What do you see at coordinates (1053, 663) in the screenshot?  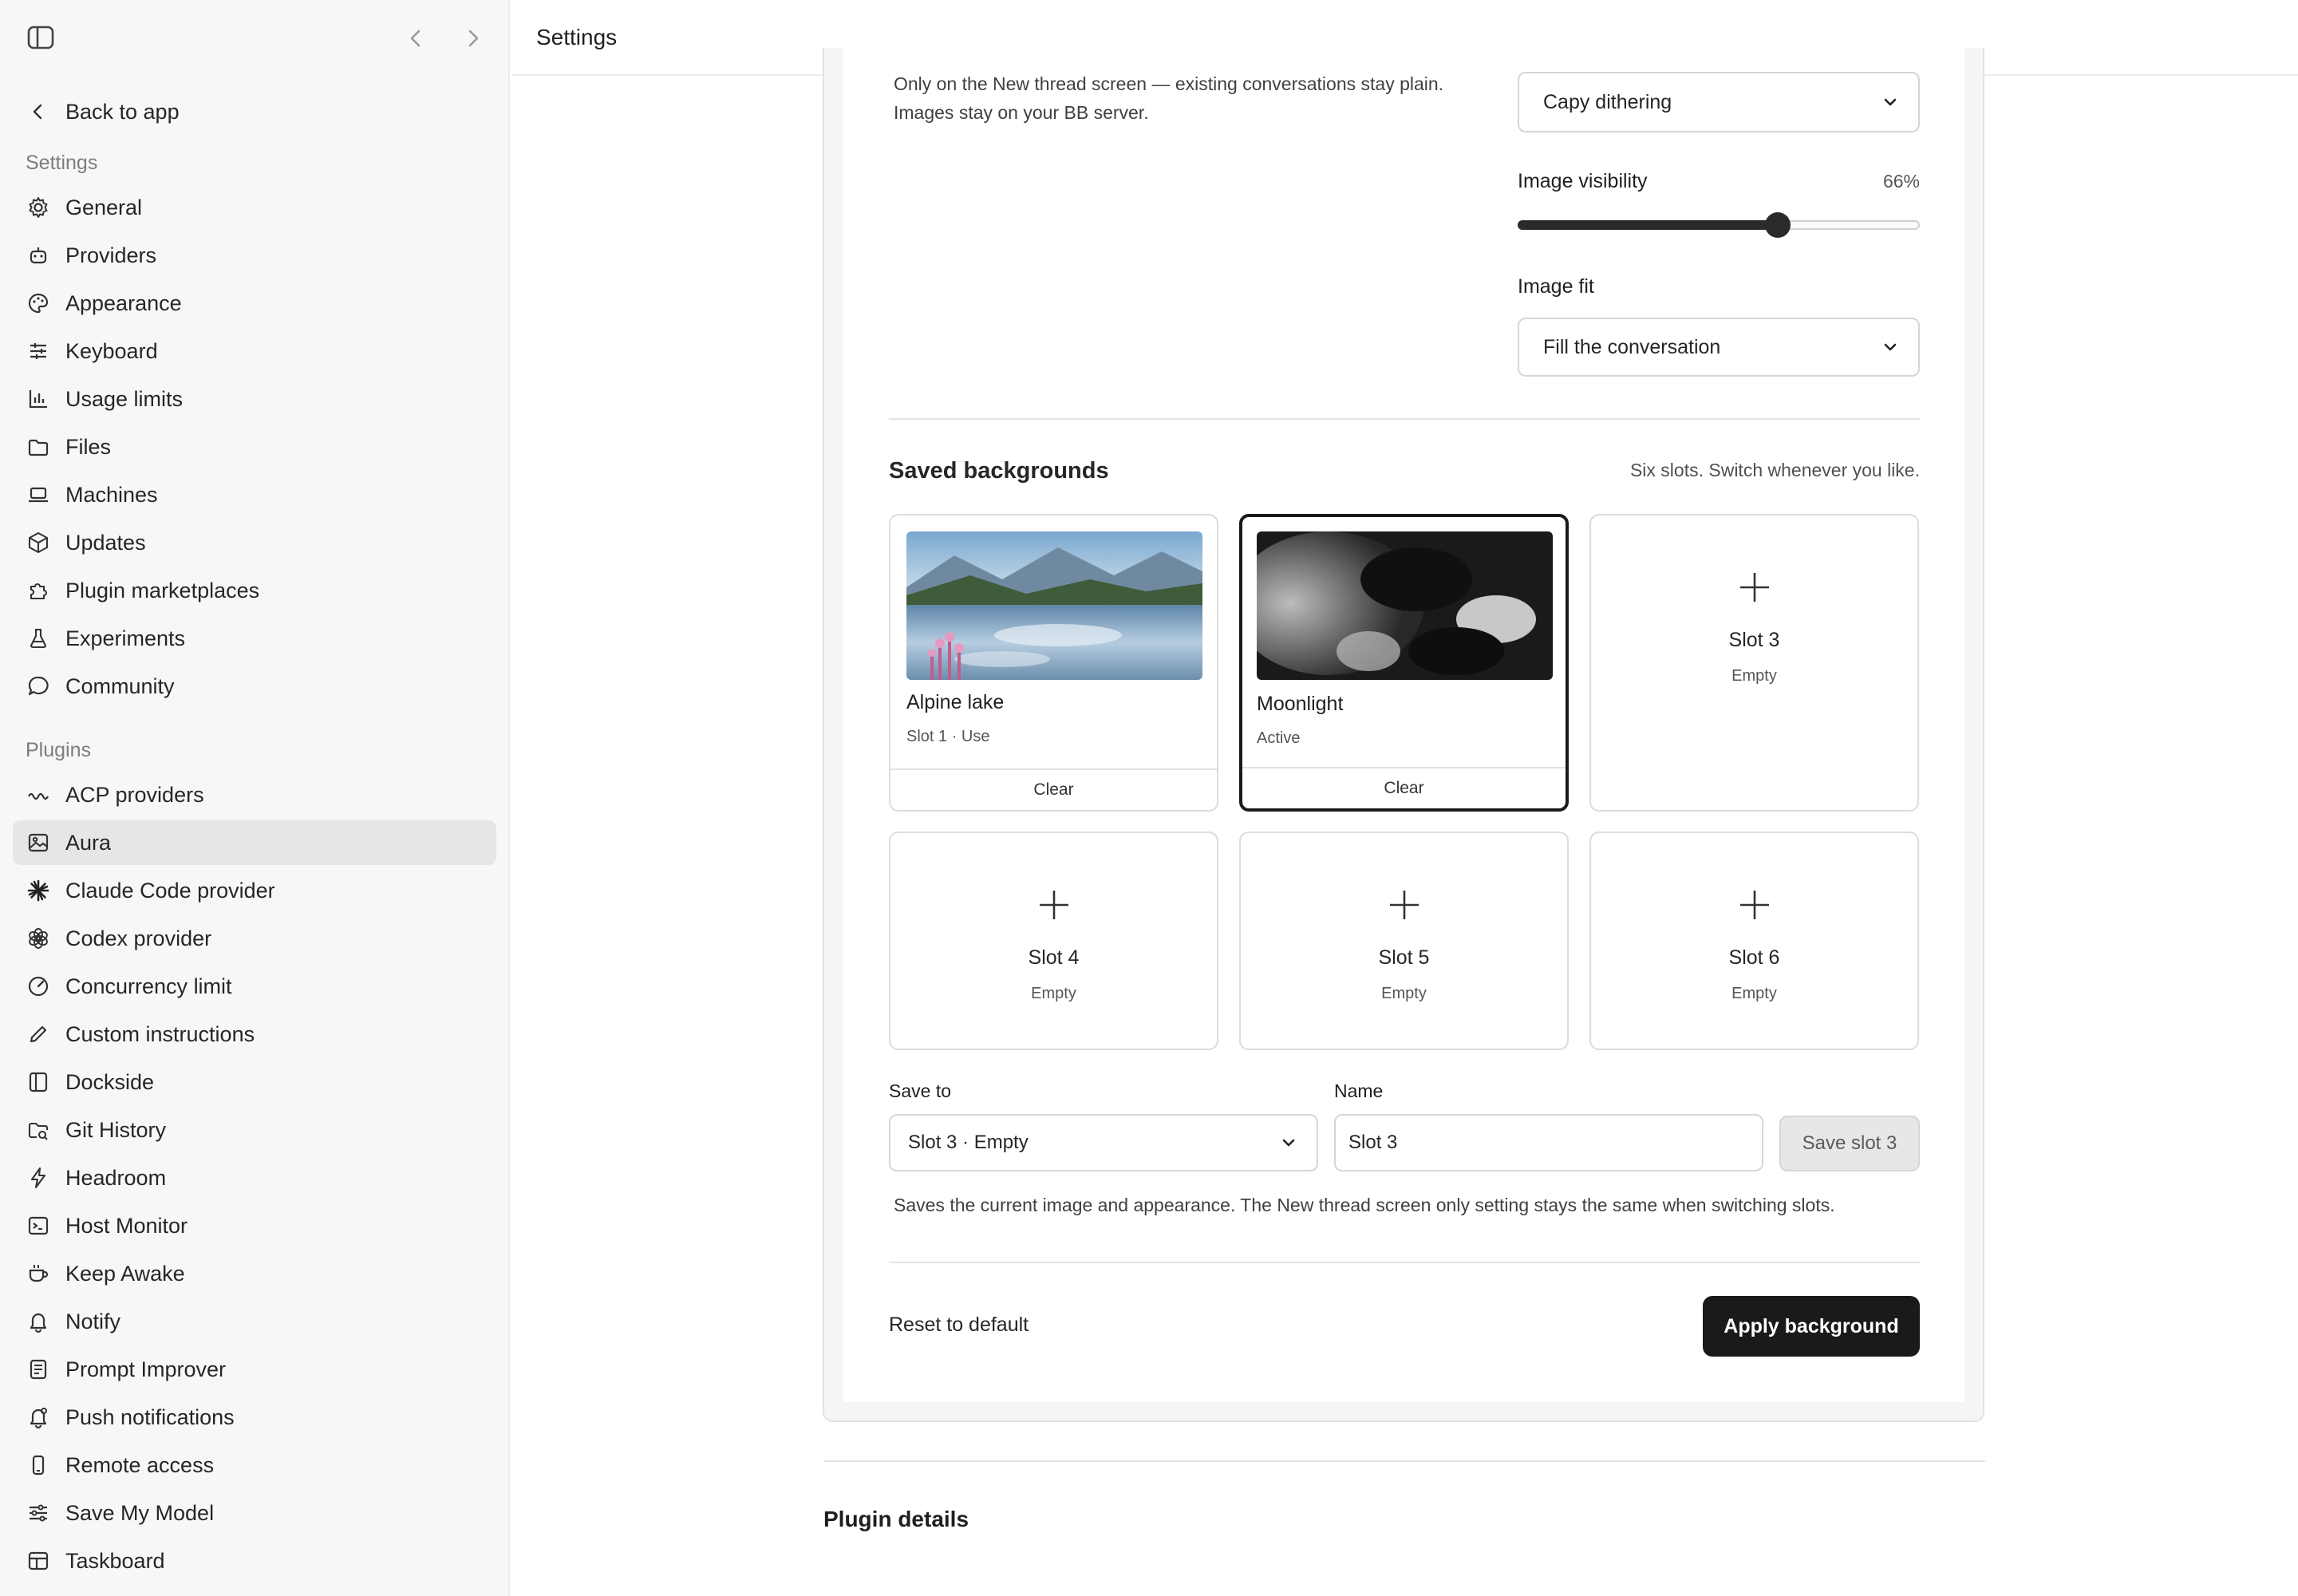 I see `slot-card-1: Alpine lake Slot 1 · Use Clear` at bounding box center [1053, 663].